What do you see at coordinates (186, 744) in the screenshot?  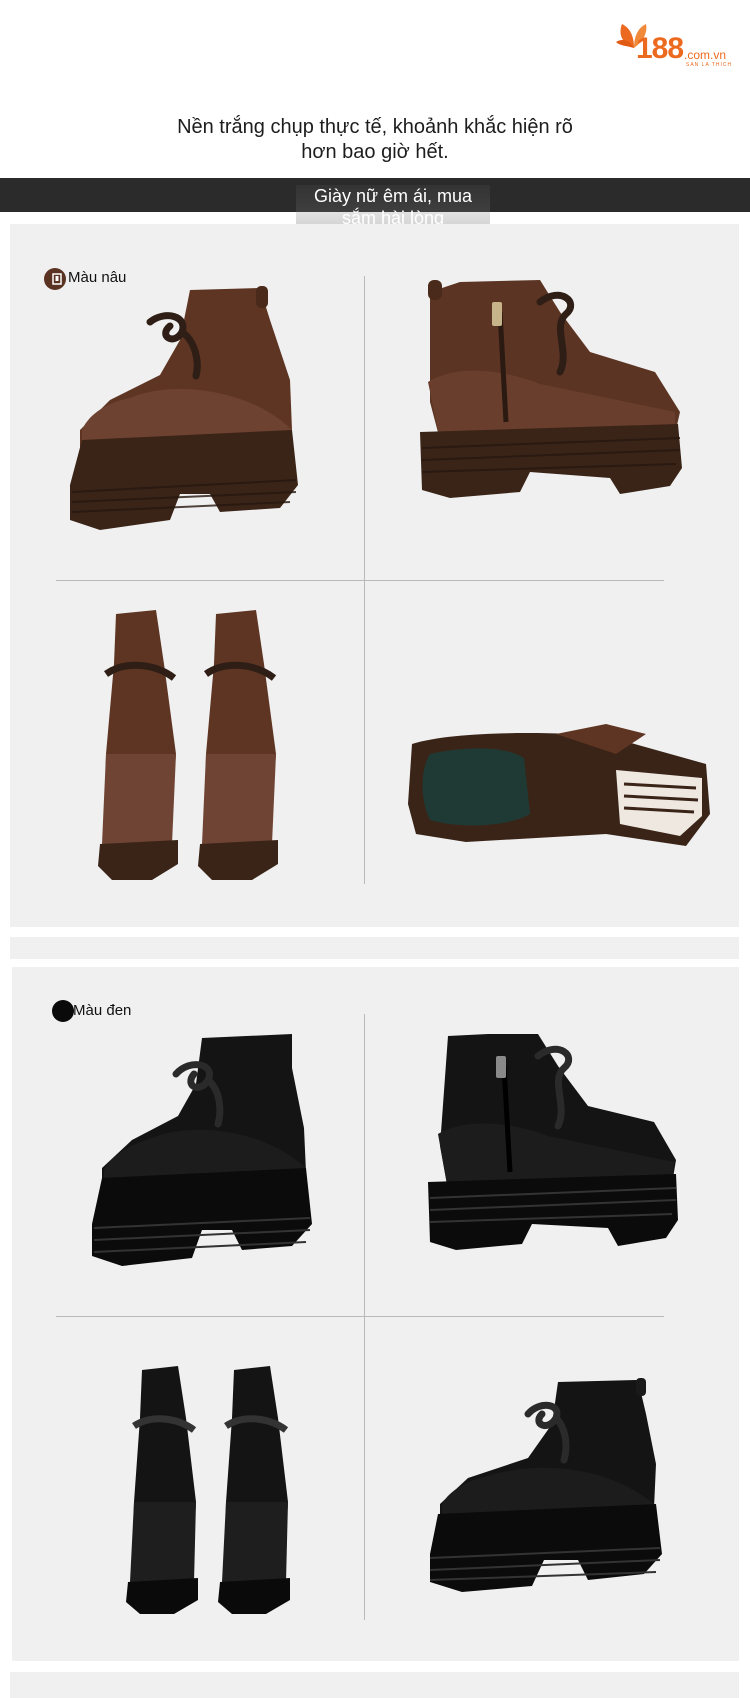 I see `product-image-brown-front-pair` at bounding box center [186, 744].